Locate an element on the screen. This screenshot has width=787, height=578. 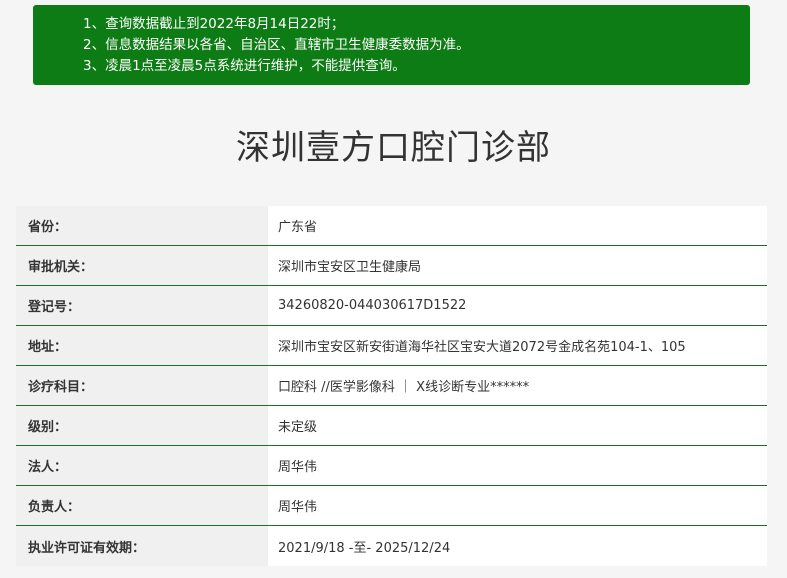
table-row-address: 地址： 深圳市宝安区新安街道海华社区宝安大道2072号金成名苑104-1、105 is located at coordinates (391, 346).